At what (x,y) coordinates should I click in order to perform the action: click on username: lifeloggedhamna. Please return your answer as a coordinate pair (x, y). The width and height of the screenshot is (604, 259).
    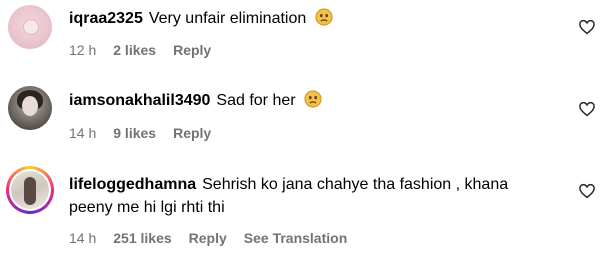
    Looking at the image, I should click on (132, 184).